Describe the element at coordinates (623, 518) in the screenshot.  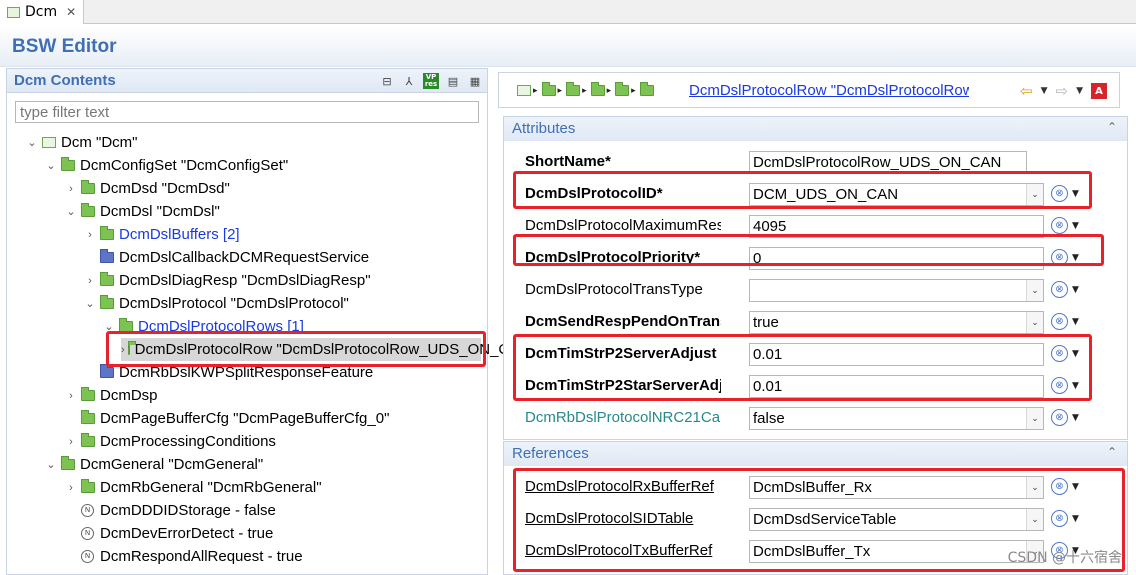
I see `reference-label-link: DcmDslProtocolSIDTable` at that location.